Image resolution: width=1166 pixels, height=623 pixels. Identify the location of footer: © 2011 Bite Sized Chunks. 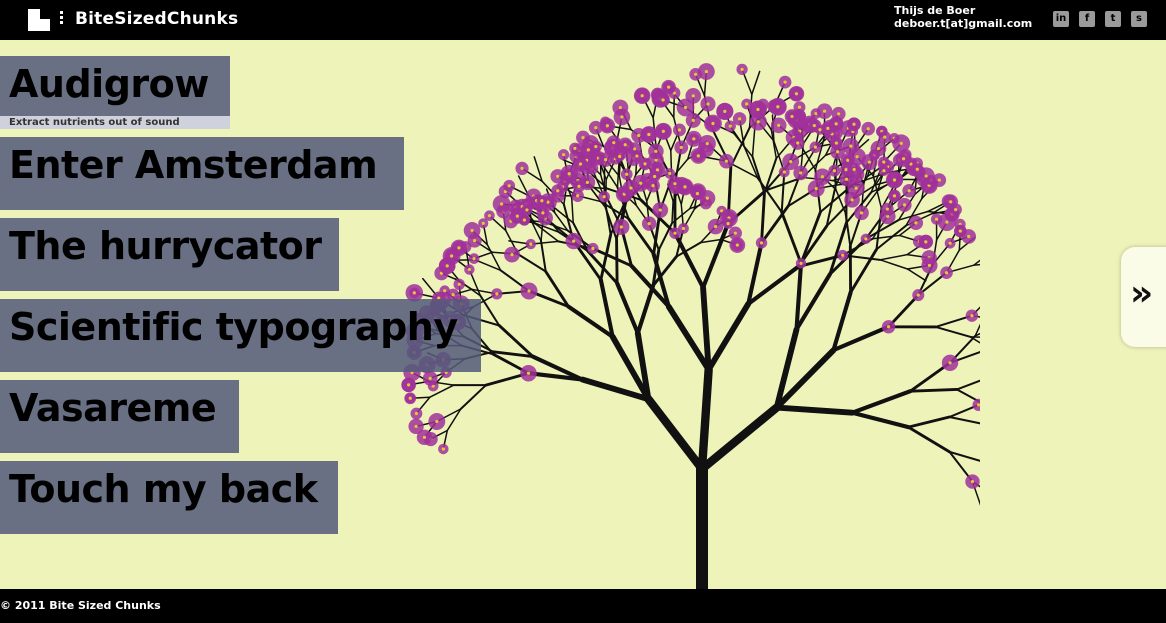
(583, 606).